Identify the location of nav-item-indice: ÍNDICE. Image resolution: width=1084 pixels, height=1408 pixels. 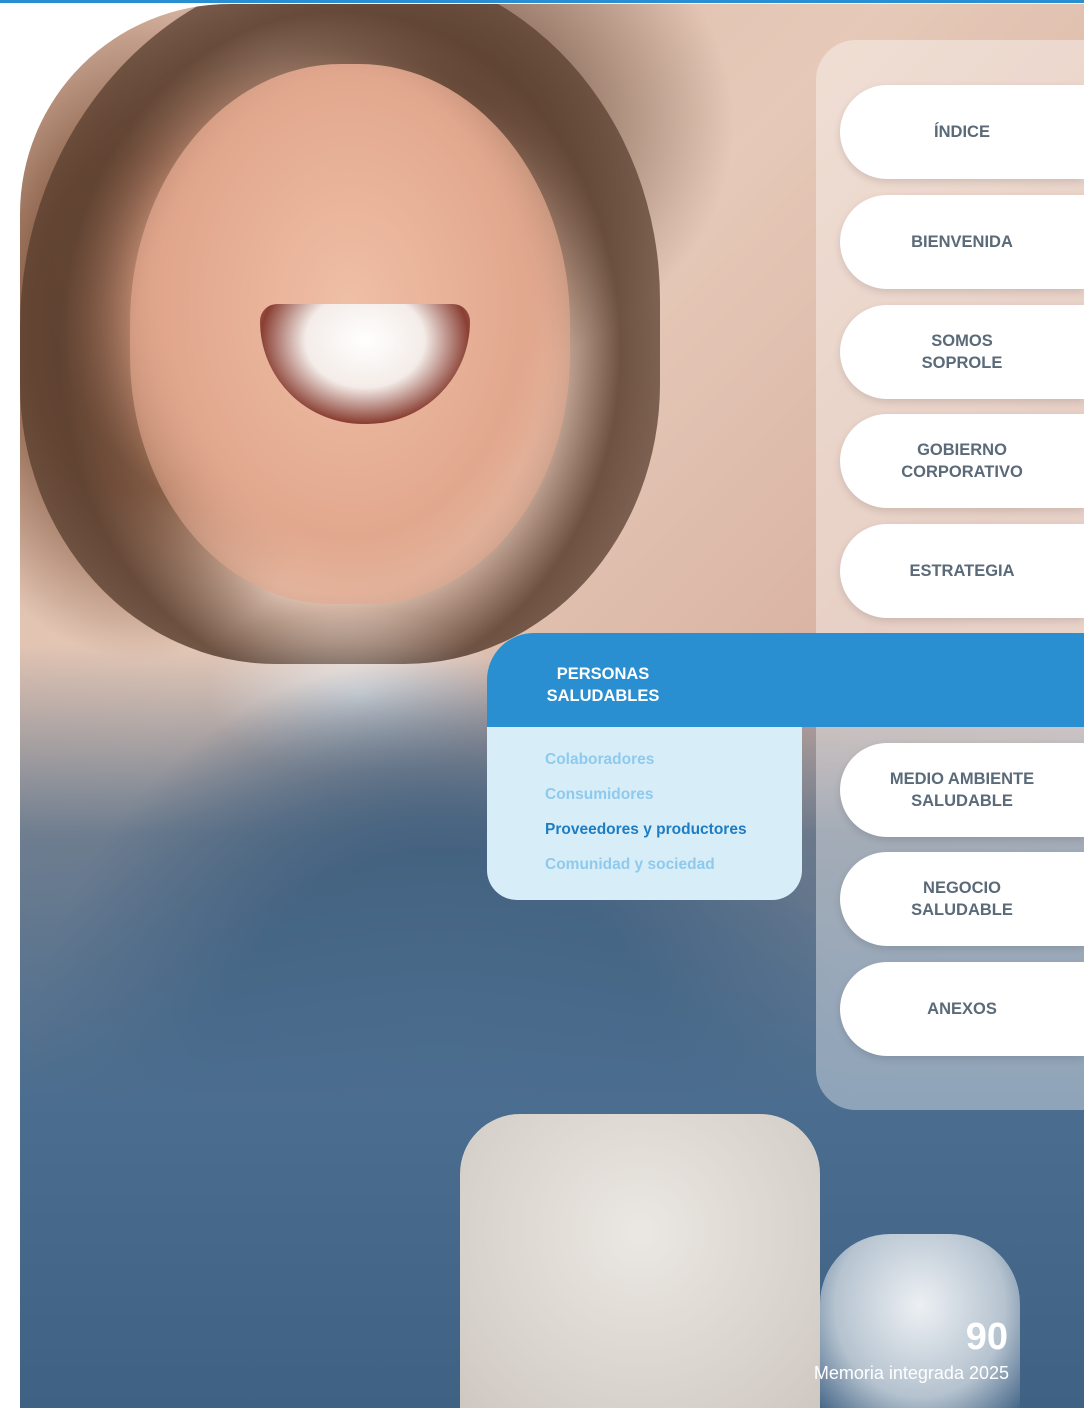
(962, 132).